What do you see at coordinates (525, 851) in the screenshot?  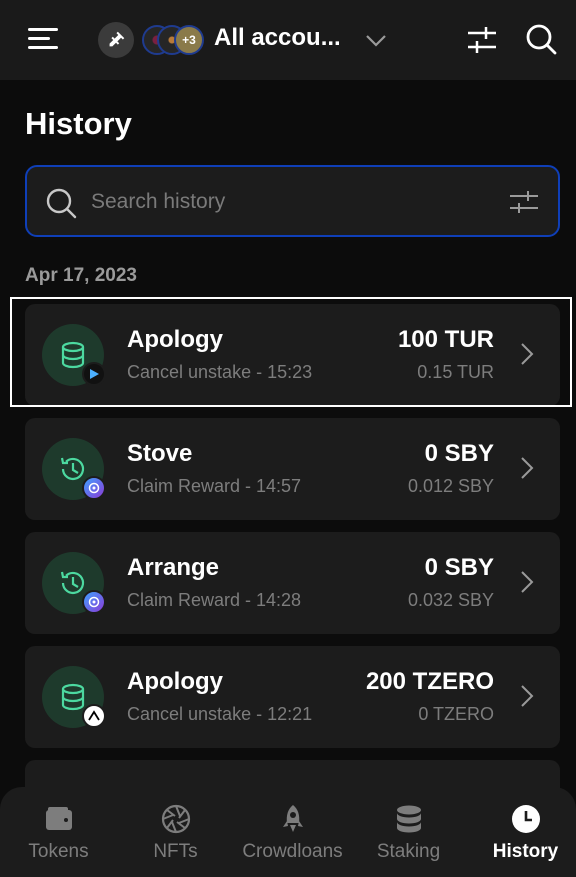 I see `nav-label: History` at bounding box center [525, 851].